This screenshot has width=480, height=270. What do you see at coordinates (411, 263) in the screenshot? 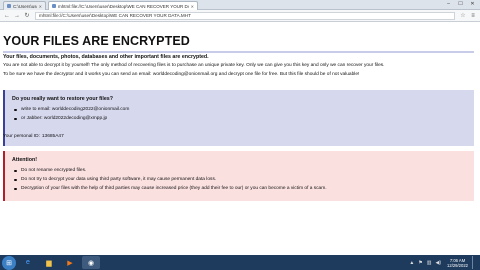
I see `show-hidden-icons-icon: ▲` at bounding box center [411, 263].